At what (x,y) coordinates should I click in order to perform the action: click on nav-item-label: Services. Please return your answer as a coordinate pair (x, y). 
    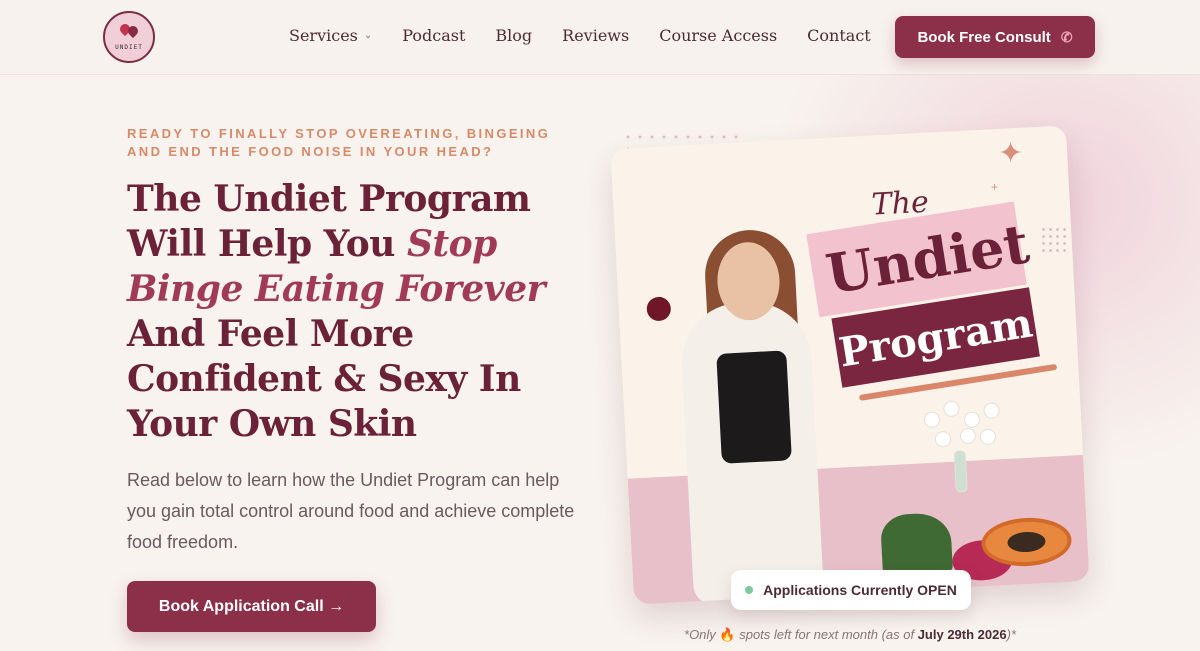
    Looking at the image, I should click on (323, 35).